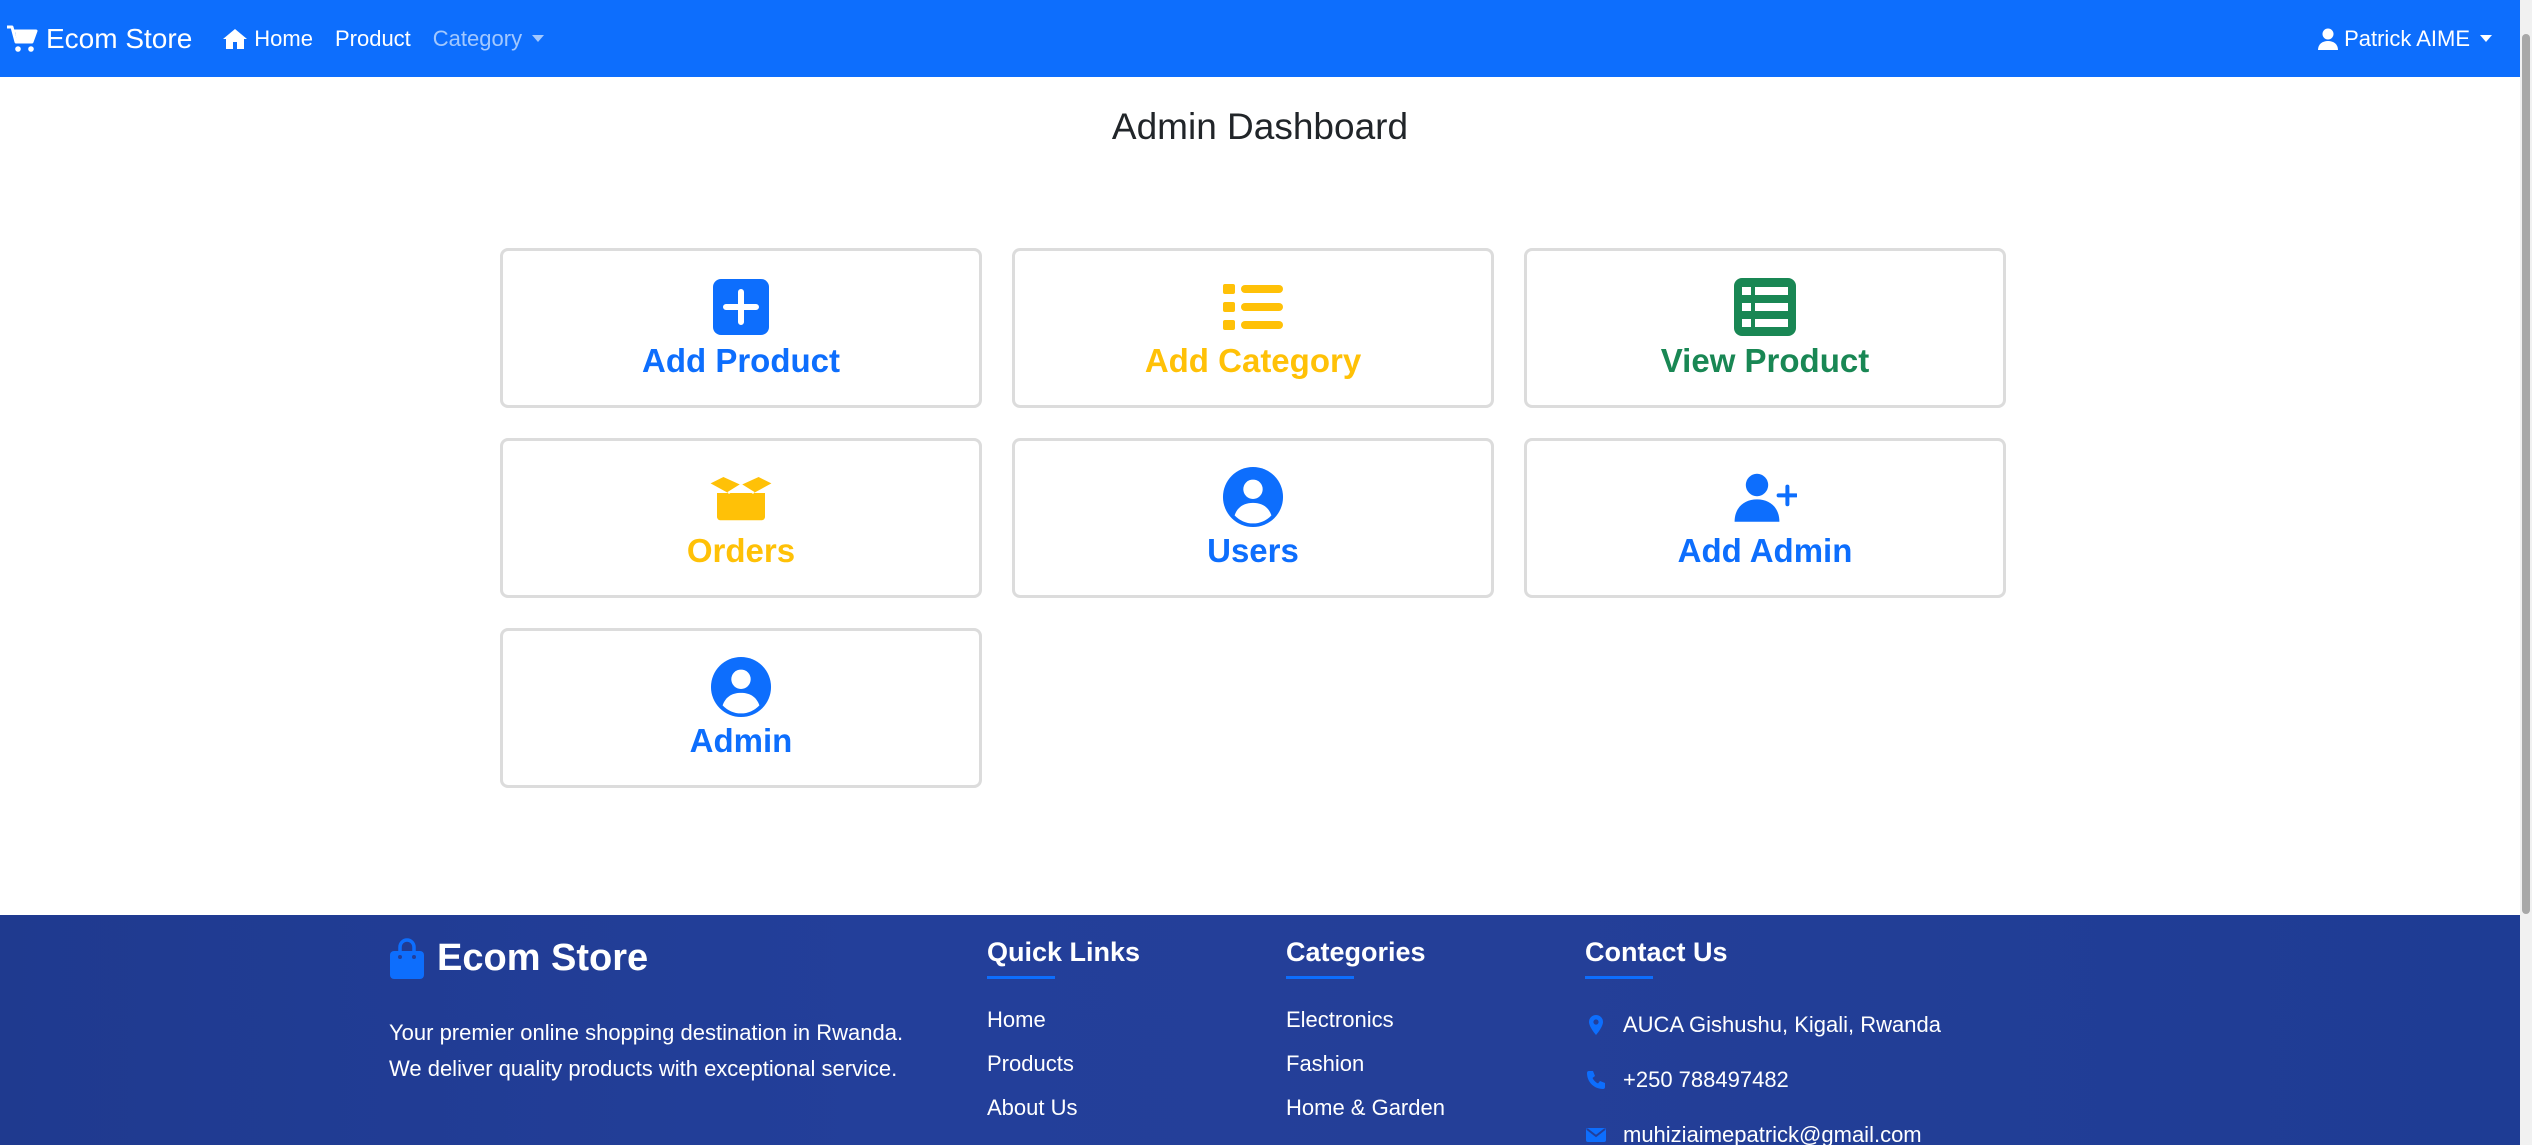 This screenshot has height=1145, width=2532. I want to click on nav-home: Home, so click(267, 39).